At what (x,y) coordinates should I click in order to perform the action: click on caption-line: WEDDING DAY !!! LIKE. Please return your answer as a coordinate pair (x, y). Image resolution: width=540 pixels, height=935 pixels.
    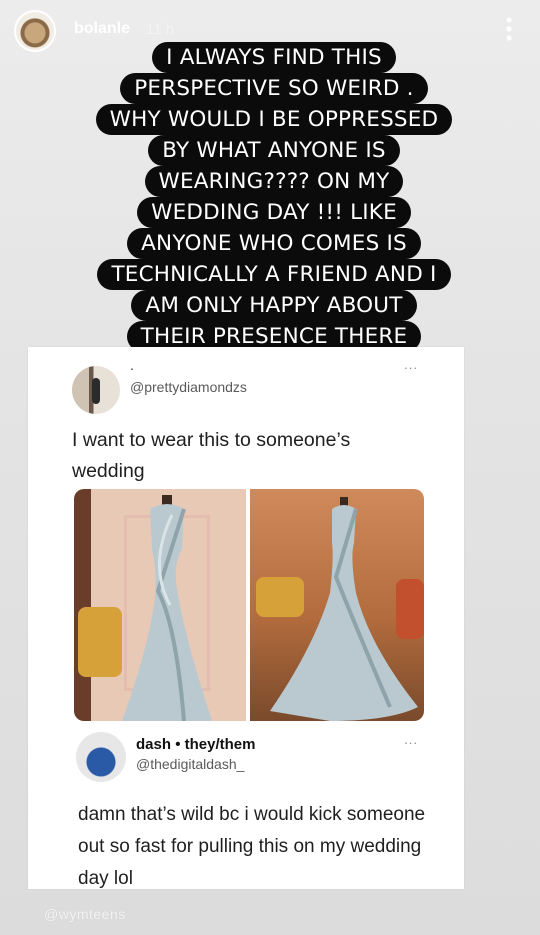
    Looking at the image, I should click on (274, 212).